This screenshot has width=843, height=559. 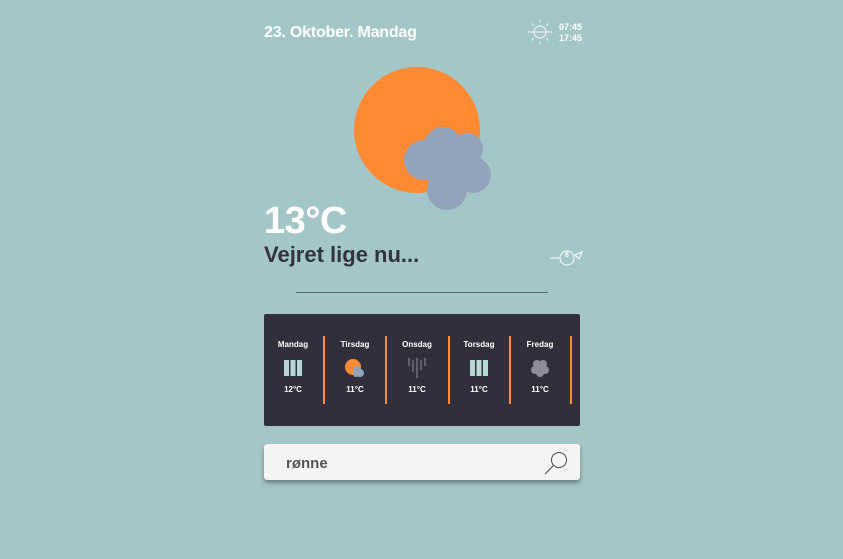 I want to click on rain-icon, so click(x=417, y=368).